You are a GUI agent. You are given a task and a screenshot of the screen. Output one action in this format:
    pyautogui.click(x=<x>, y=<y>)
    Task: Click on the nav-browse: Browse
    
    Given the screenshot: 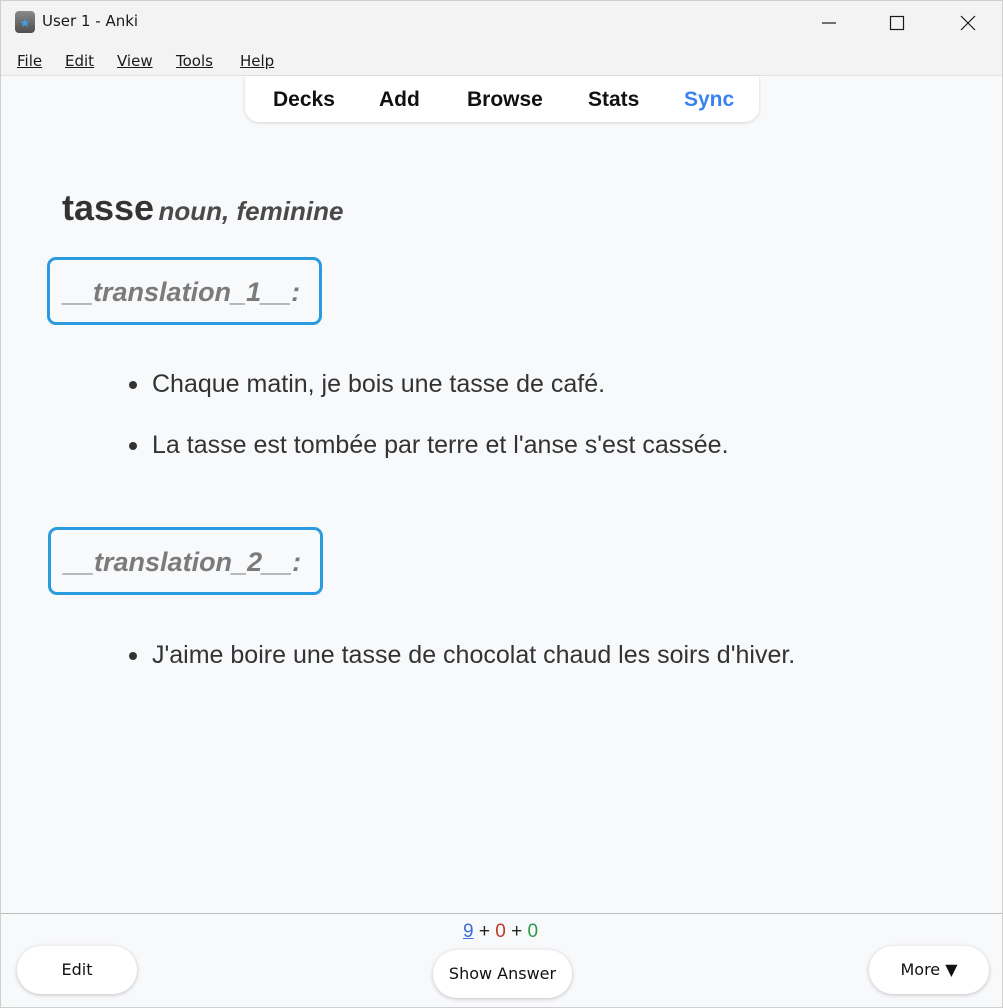 What is the action you would take?
    pyautogui.click(x=505, y=100)
    